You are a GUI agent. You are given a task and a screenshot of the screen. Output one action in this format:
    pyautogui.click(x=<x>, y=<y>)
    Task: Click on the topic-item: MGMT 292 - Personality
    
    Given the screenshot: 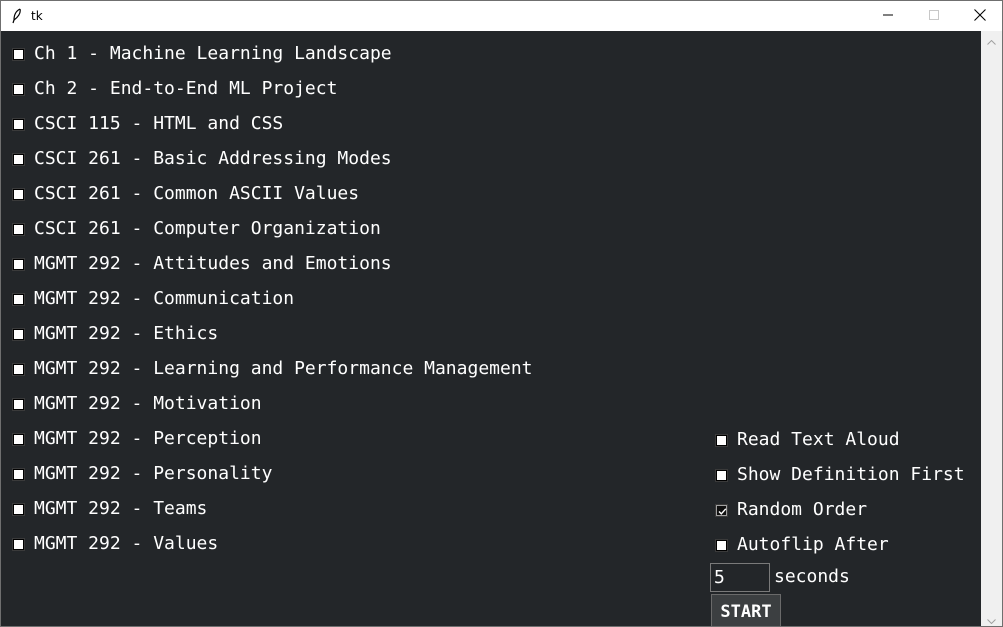 What is the action you would take?
    pyautogui.click(x=142, y=474)
    